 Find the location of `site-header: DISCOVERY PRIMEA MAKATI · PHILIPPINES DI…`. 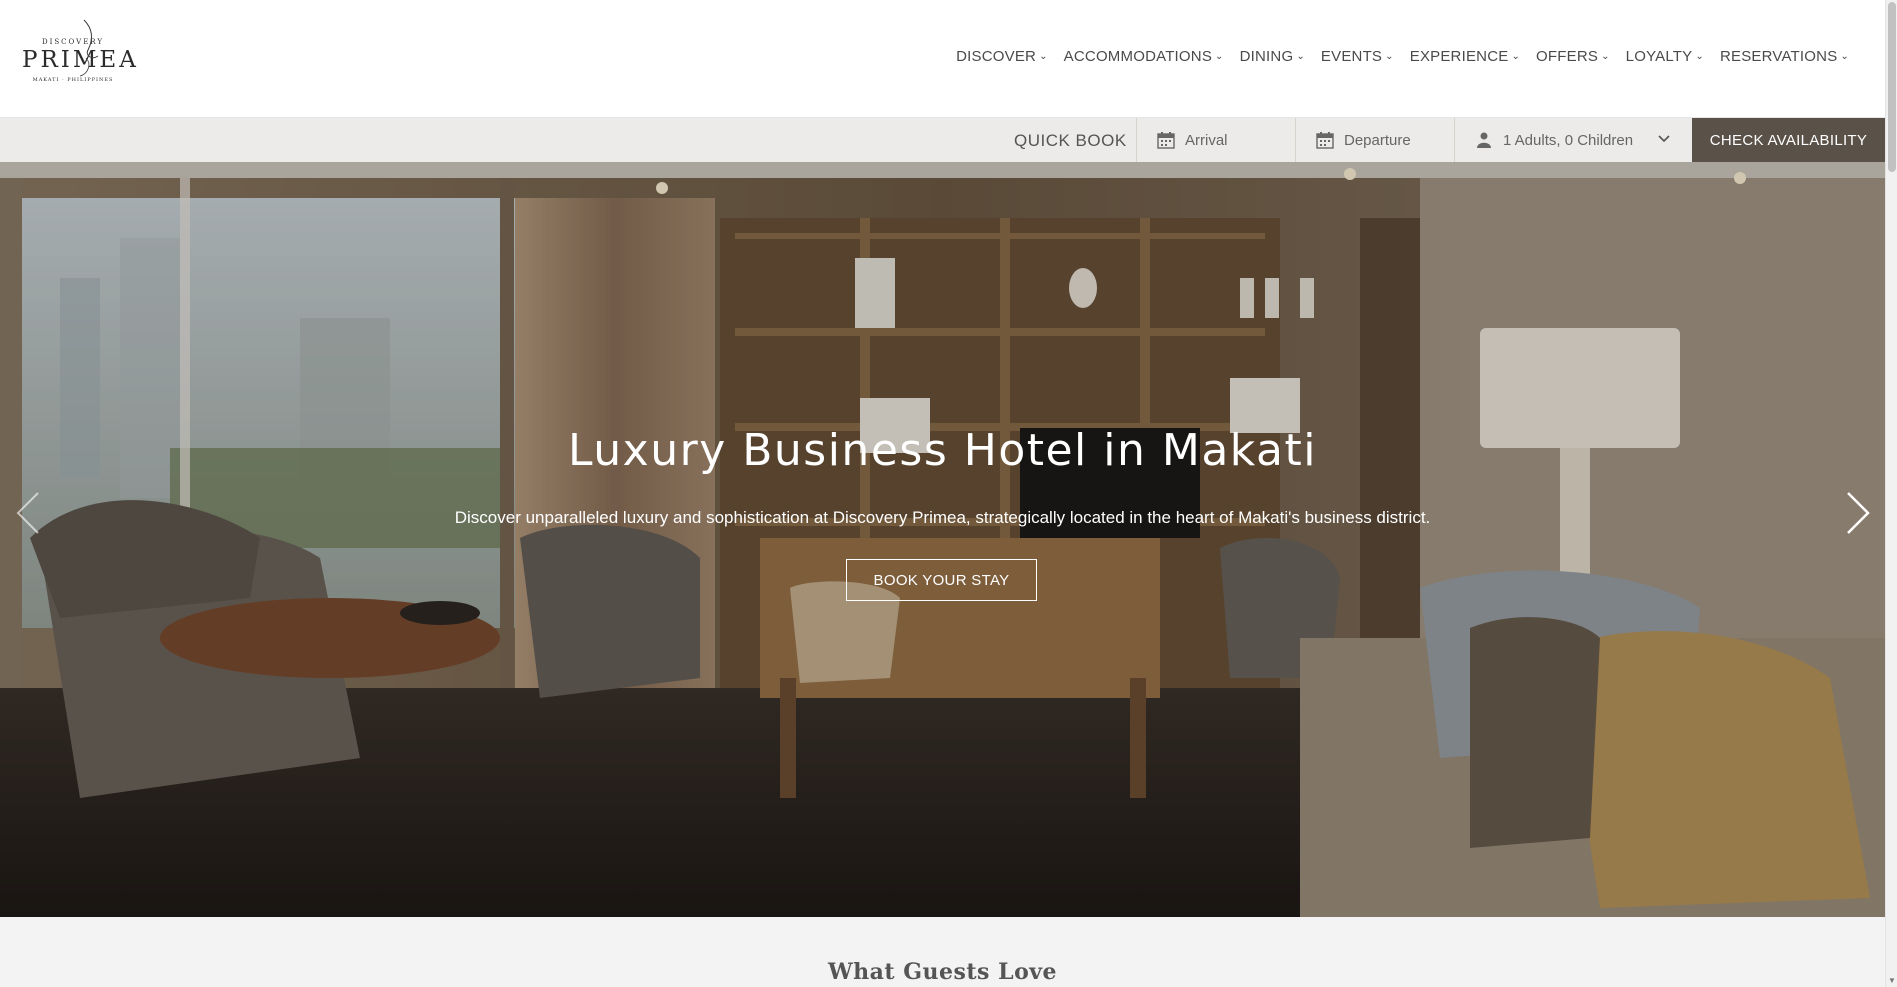

site-header: DISCOVERY PRIMEA MAKATI · PHILIPPINES DI… is located at coordinates (942, 59).